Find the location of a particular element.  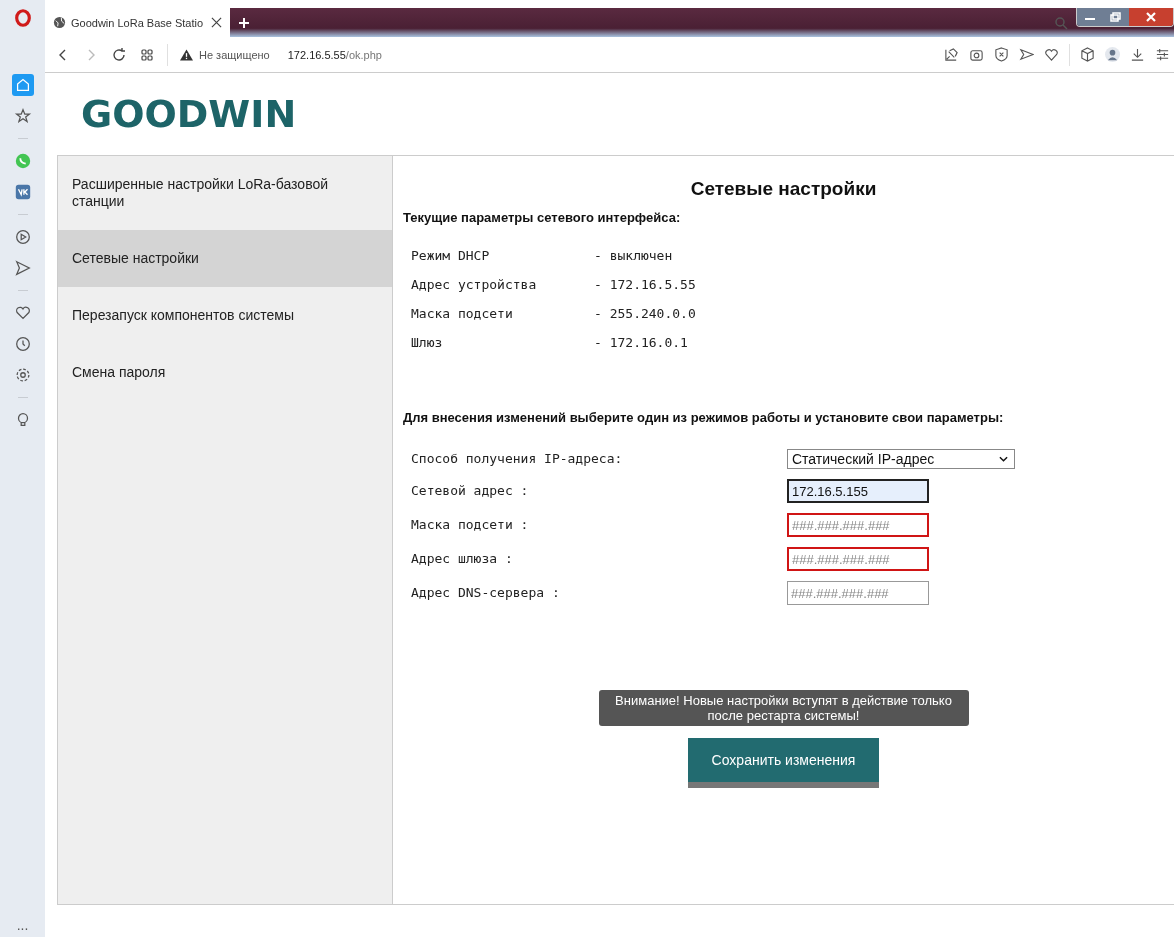

chevron-down-icon is located at coordinates (1003, 459).